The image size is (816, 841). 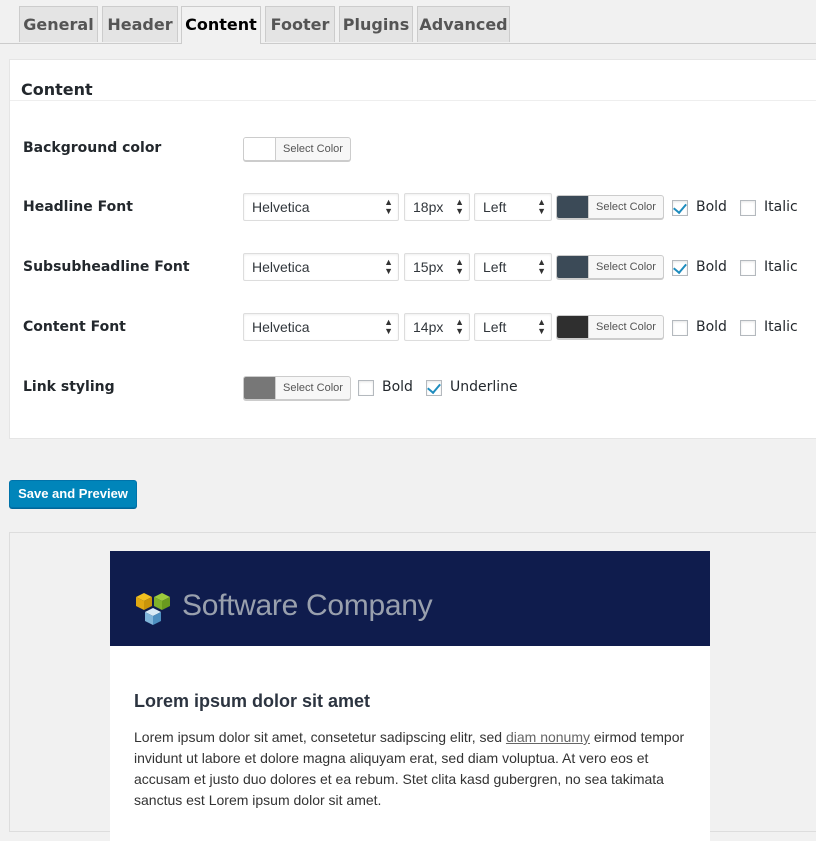 What do you see at coordinates (781, 327) in the screenshot?
I see `content-italic-label: Italic` at bounding box center [781, 327].